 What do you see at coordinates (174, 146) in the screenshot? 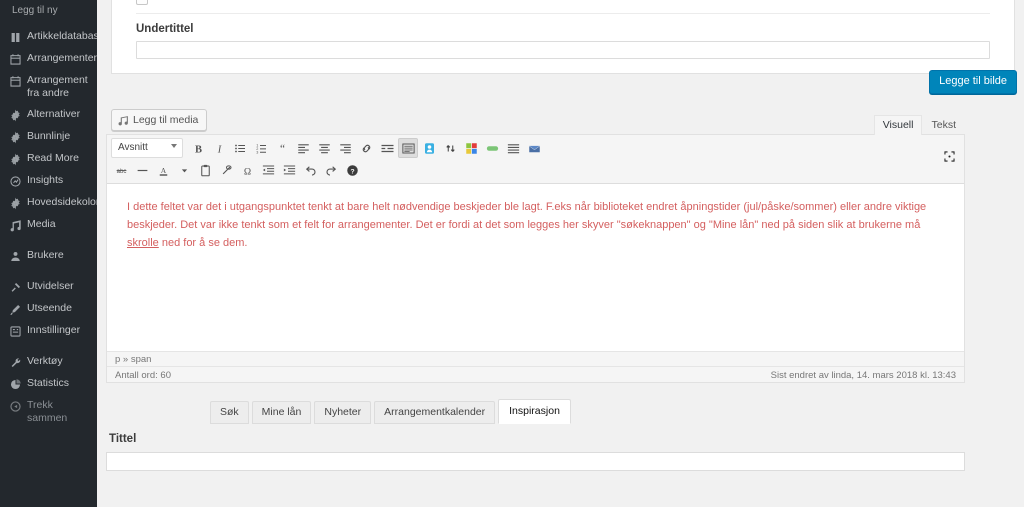
I see `chevron-down-icon` at bounding box center [174, 146].